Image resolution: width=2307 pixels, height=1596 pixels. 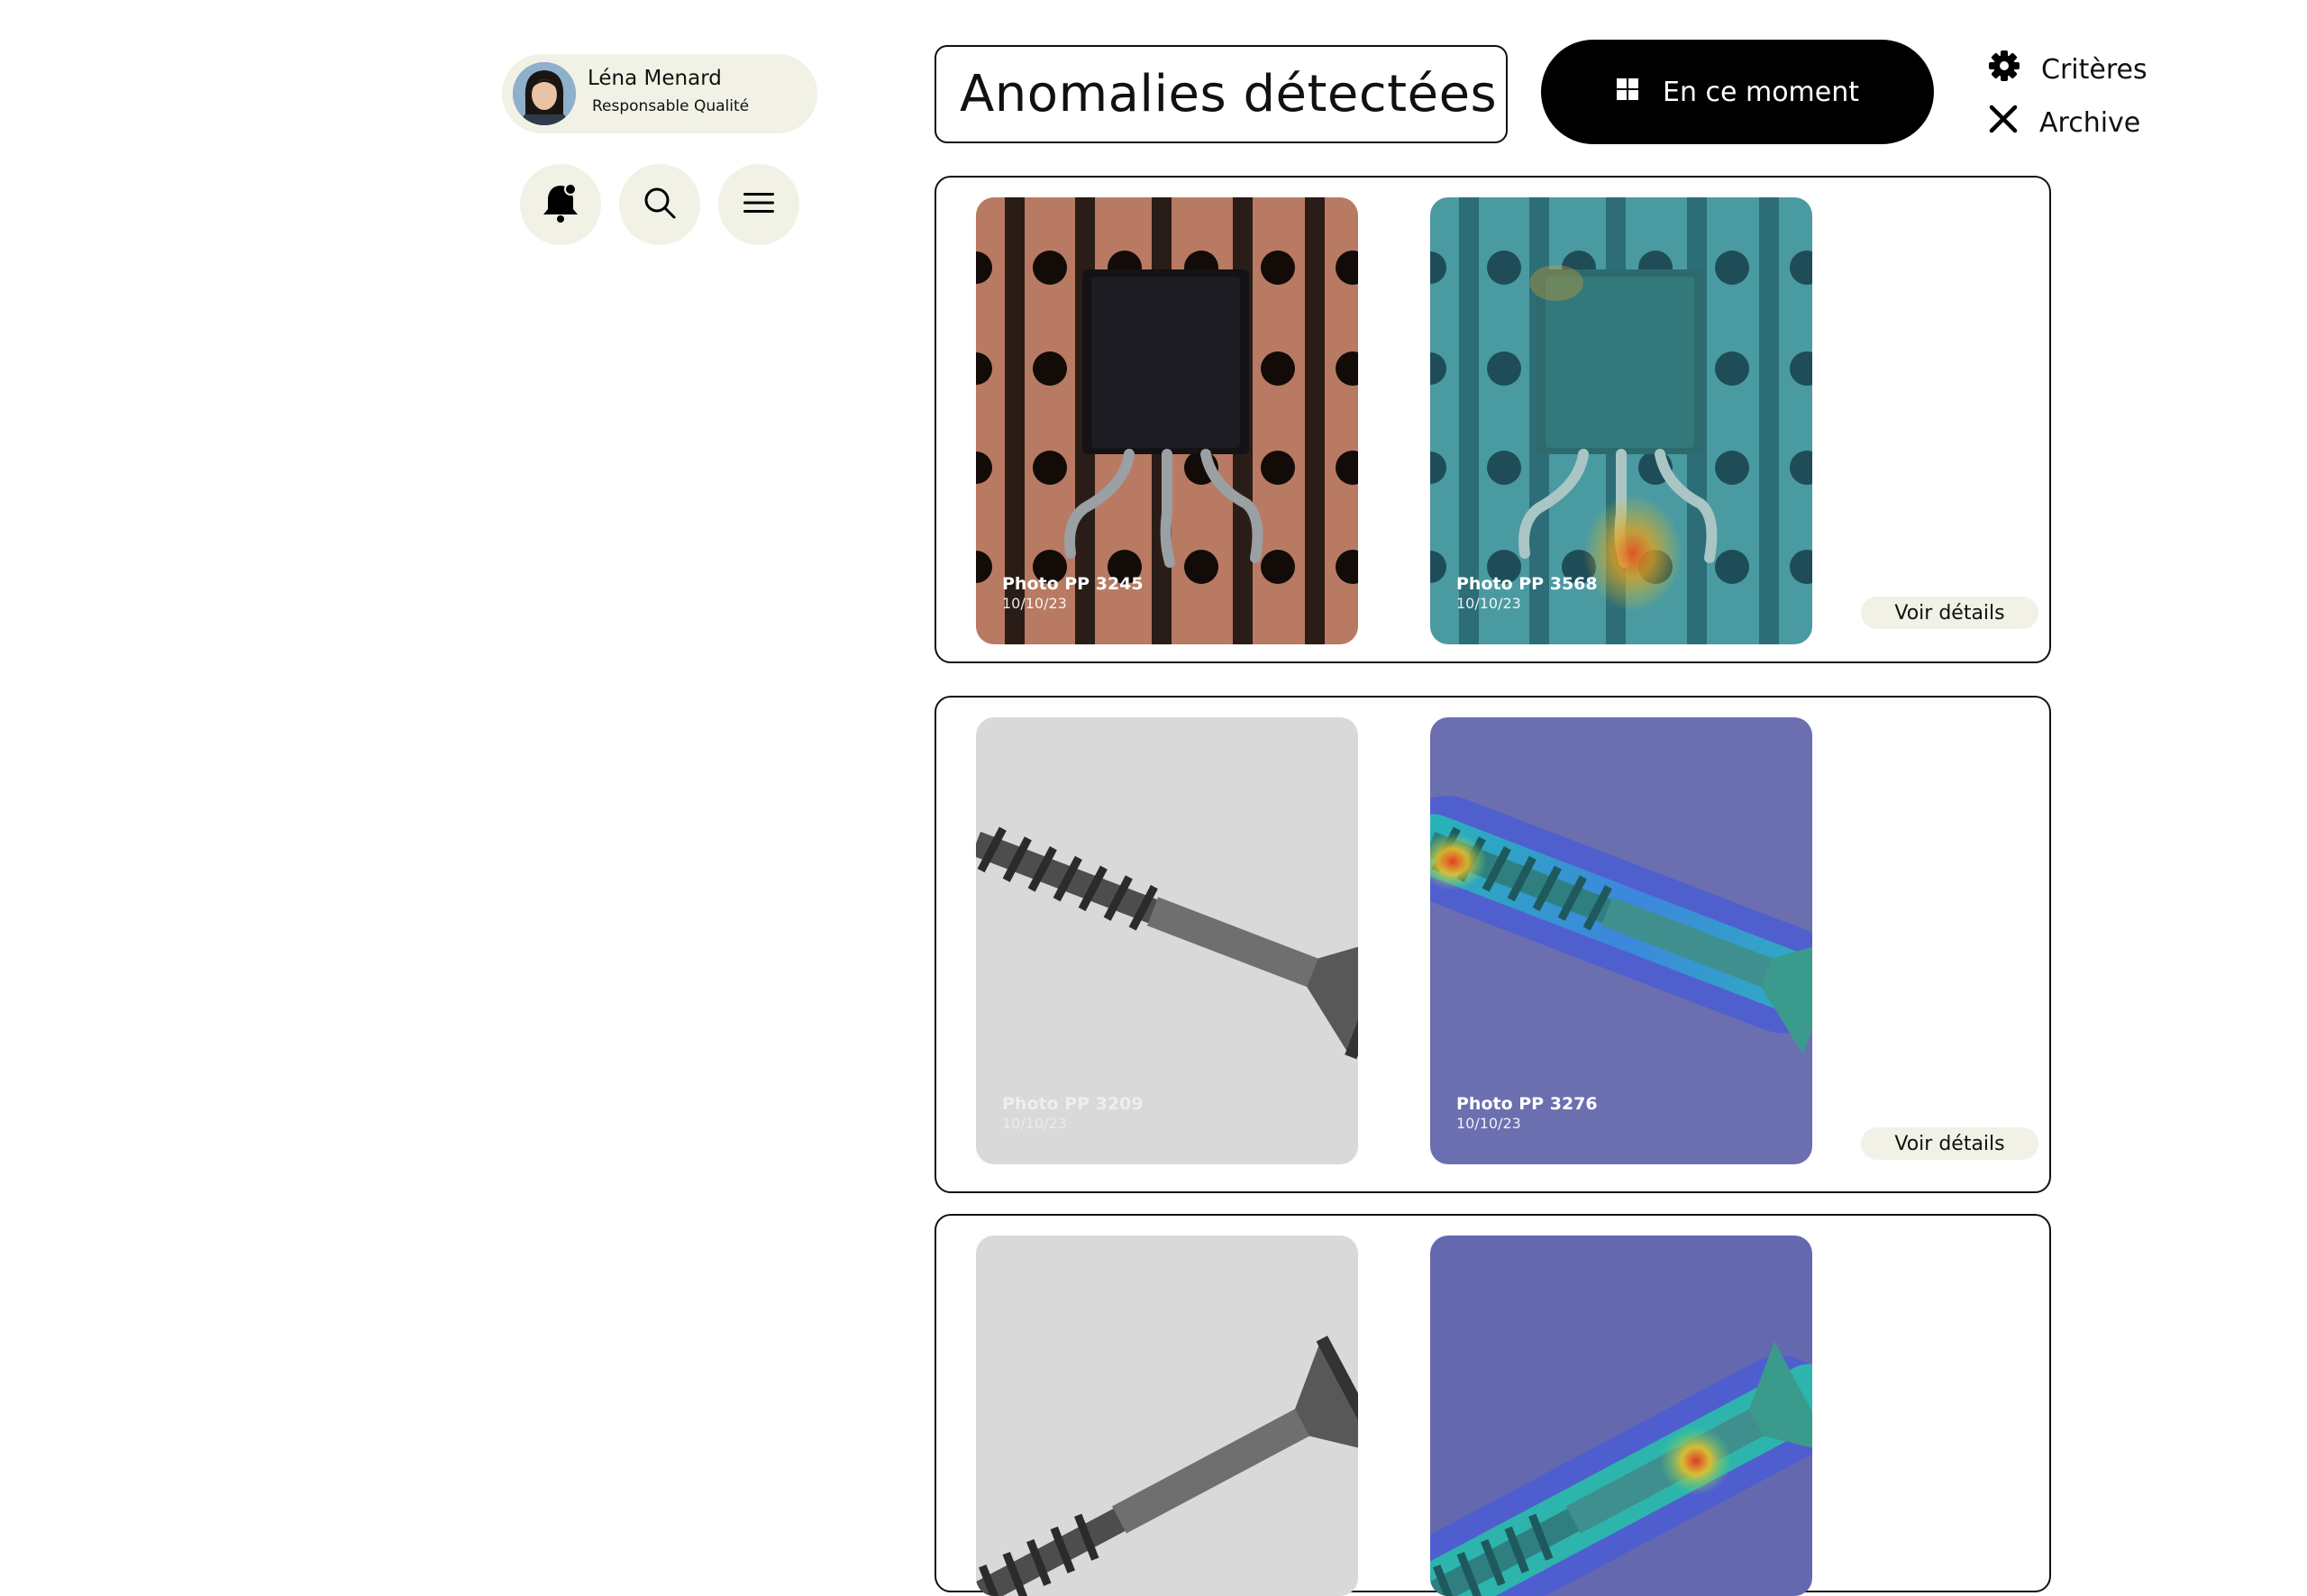 I want to click on original-photo, so click(x=1167, y=1416).